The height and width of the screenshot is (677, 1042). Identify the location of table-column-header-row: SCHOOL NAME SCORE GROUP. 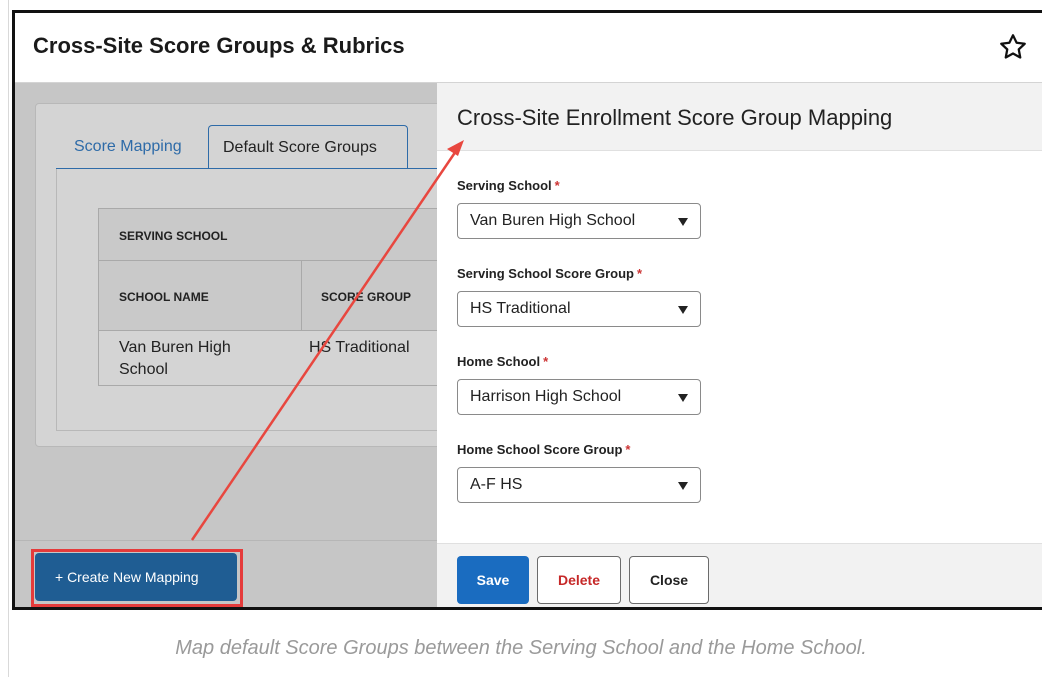
(278, 296).